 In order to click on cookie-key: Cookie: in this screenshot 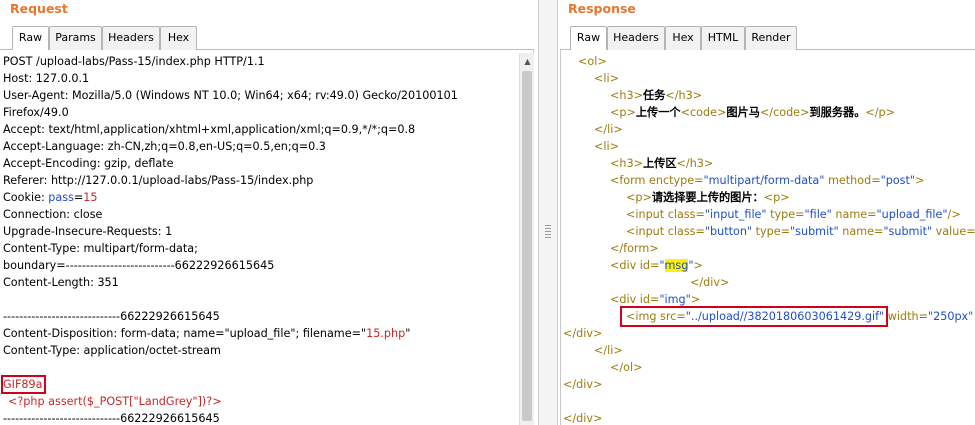, I will do `click(26, 197)`.